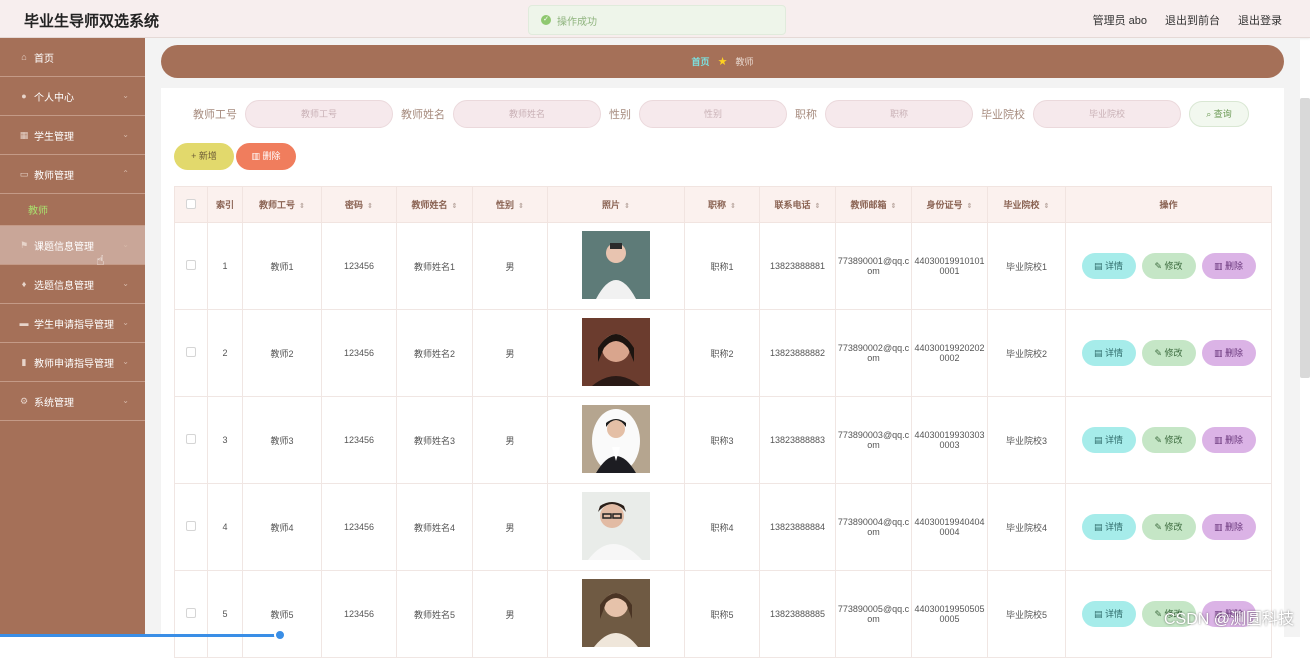 This screenshot has height=658, width=1310. Describe the element at coordinates (54, 96) in the screenshot. I see `sidebar-item-label: 个人中心` at that location.